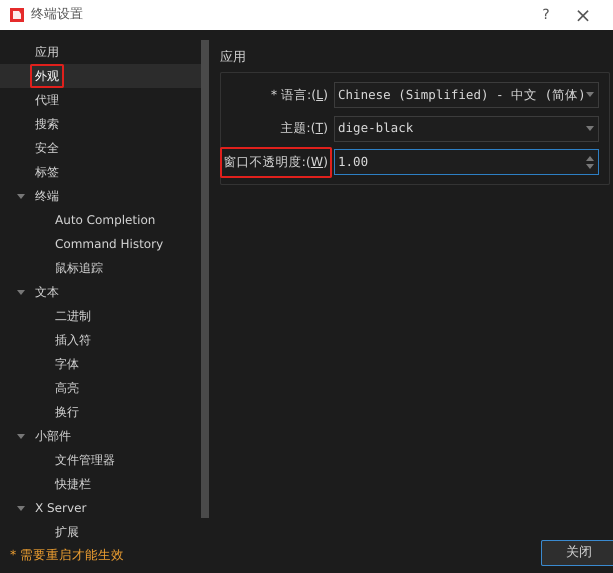  What do you see at coordinates (205, 279) in the screenshot?
I see `scrollbar-thumb` at bounding box center [205, 279].